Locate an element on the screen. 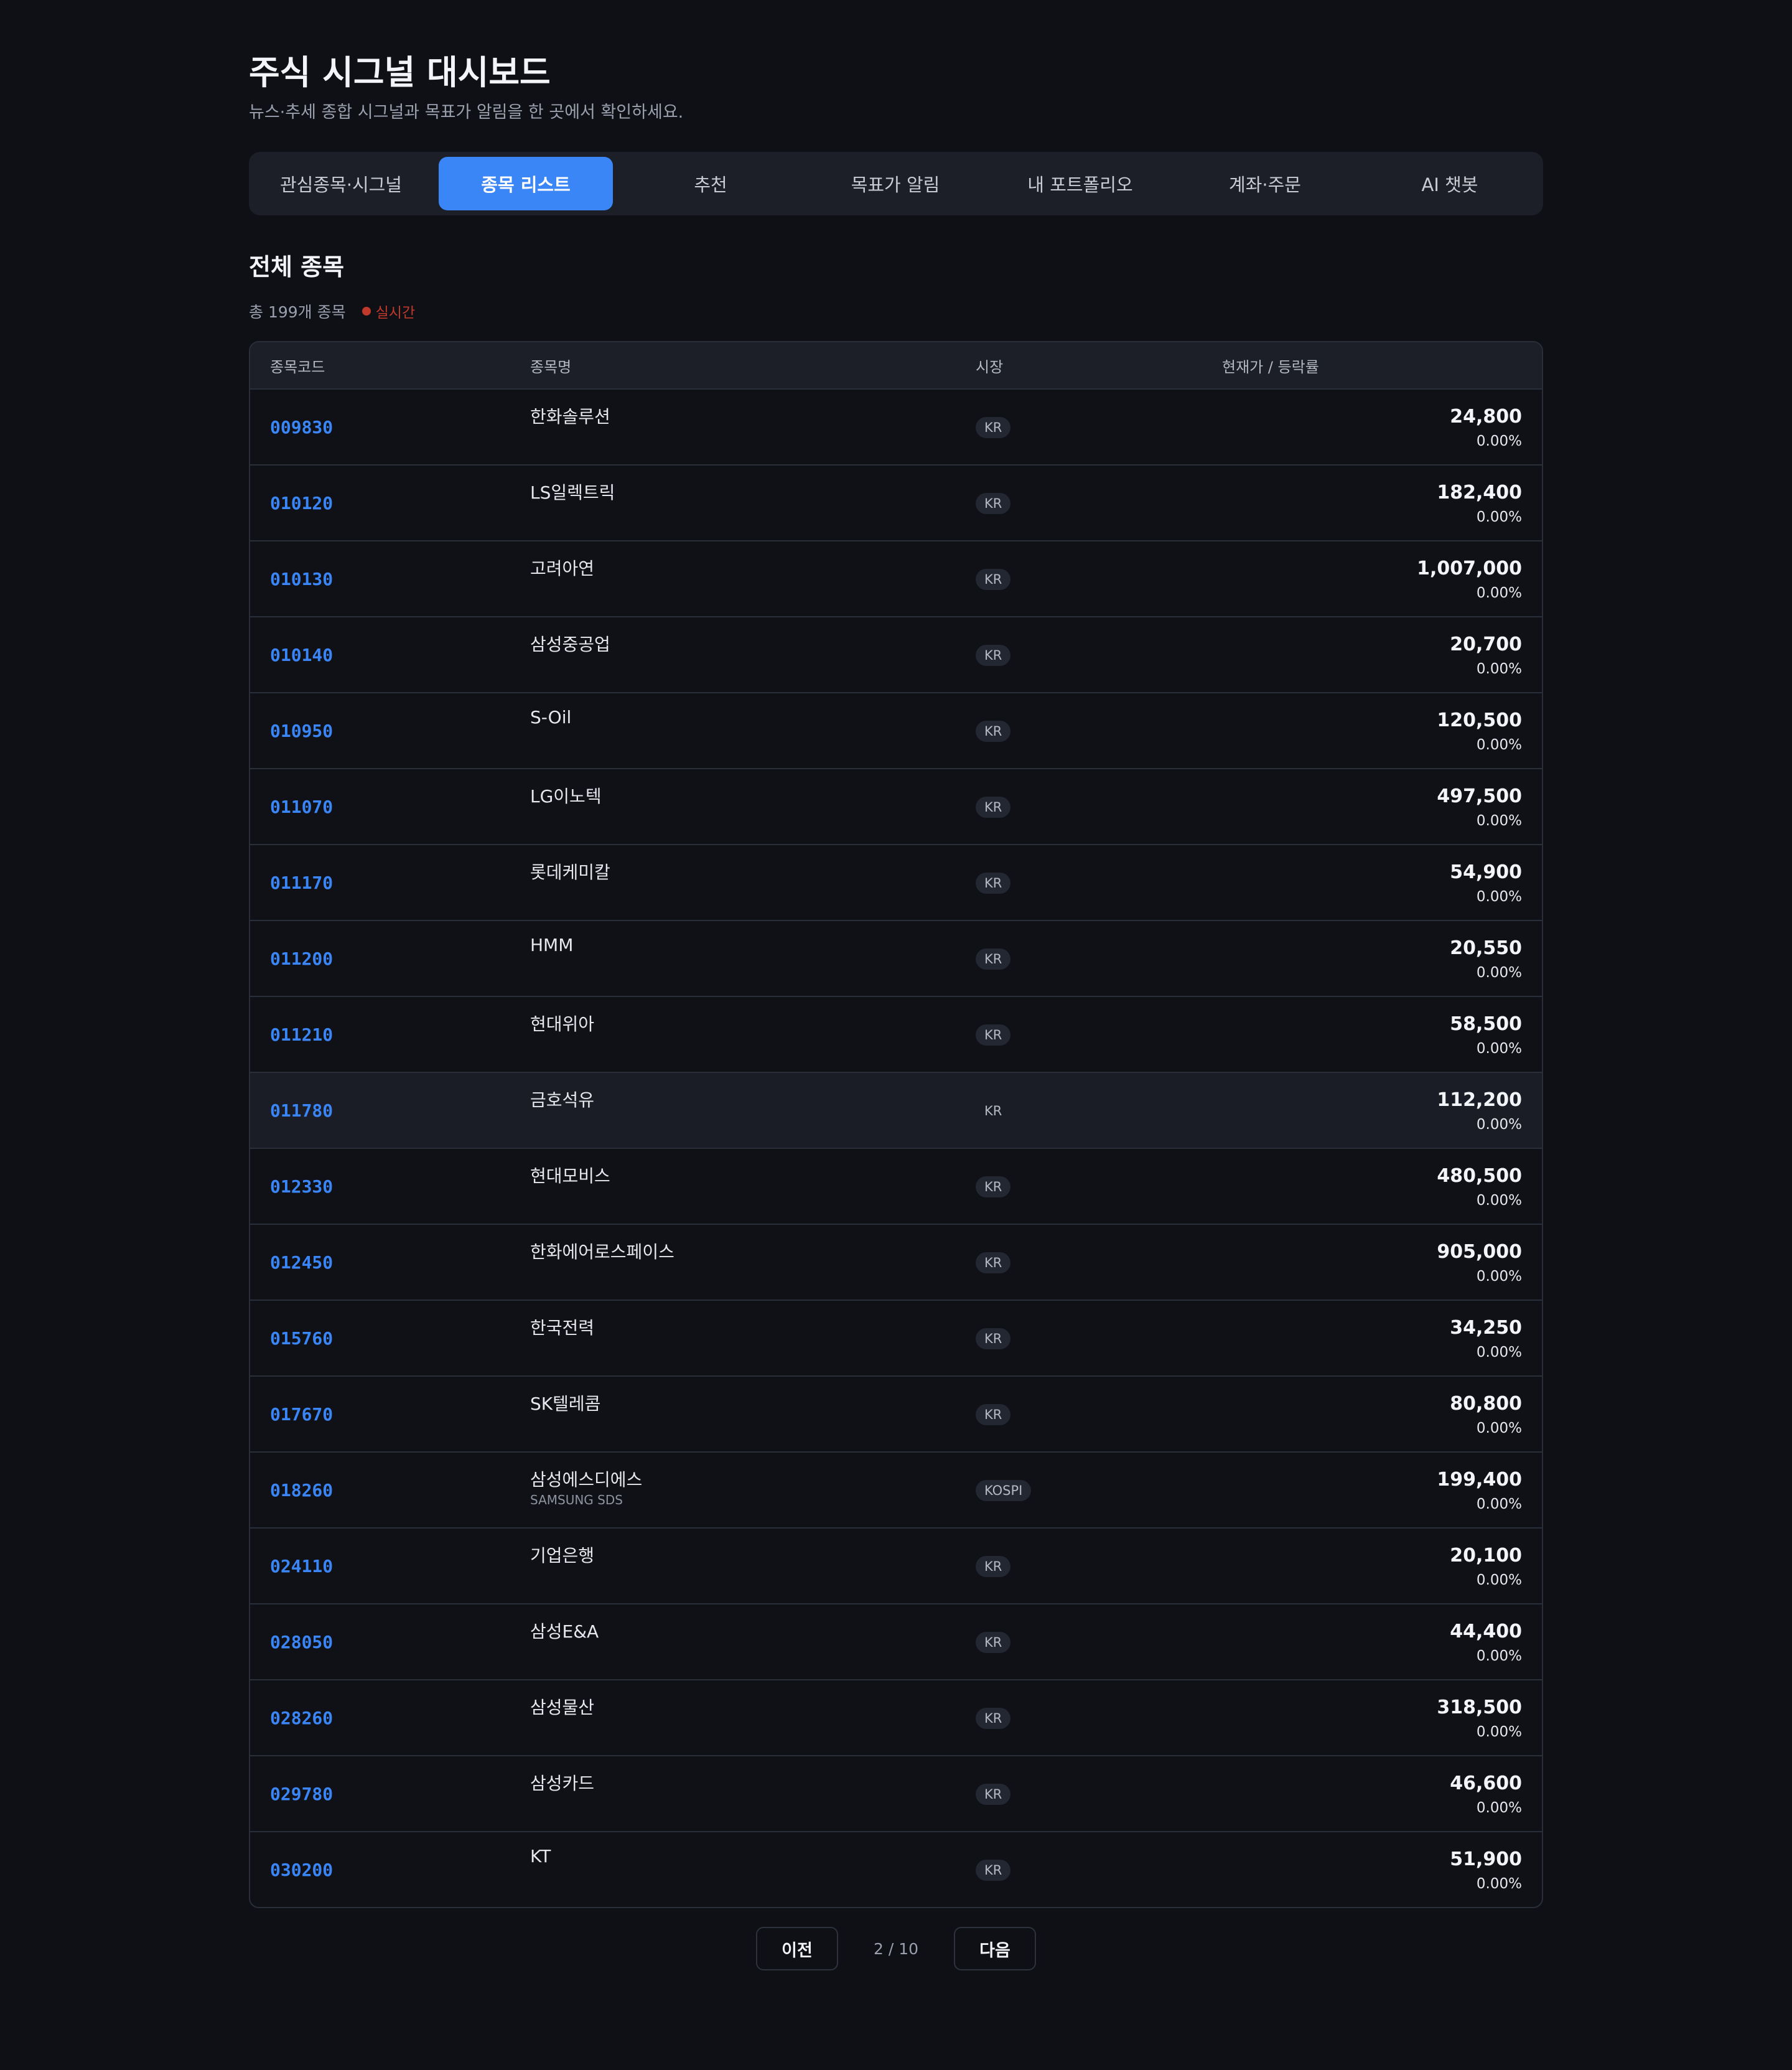 The height and width of the screenshot is (2070, 1792). current-price: 54,900 is located at coordinates (1486, 872).